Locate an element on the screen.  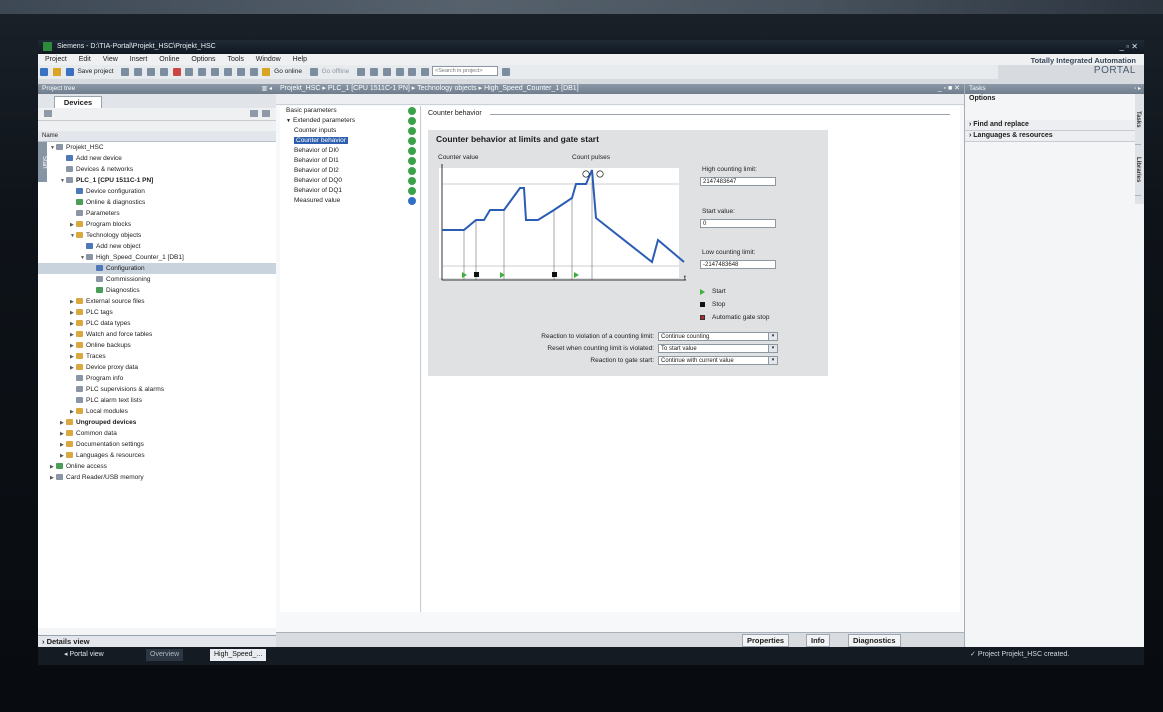
start-value-field: 0 is located at coordinates (738, 223).